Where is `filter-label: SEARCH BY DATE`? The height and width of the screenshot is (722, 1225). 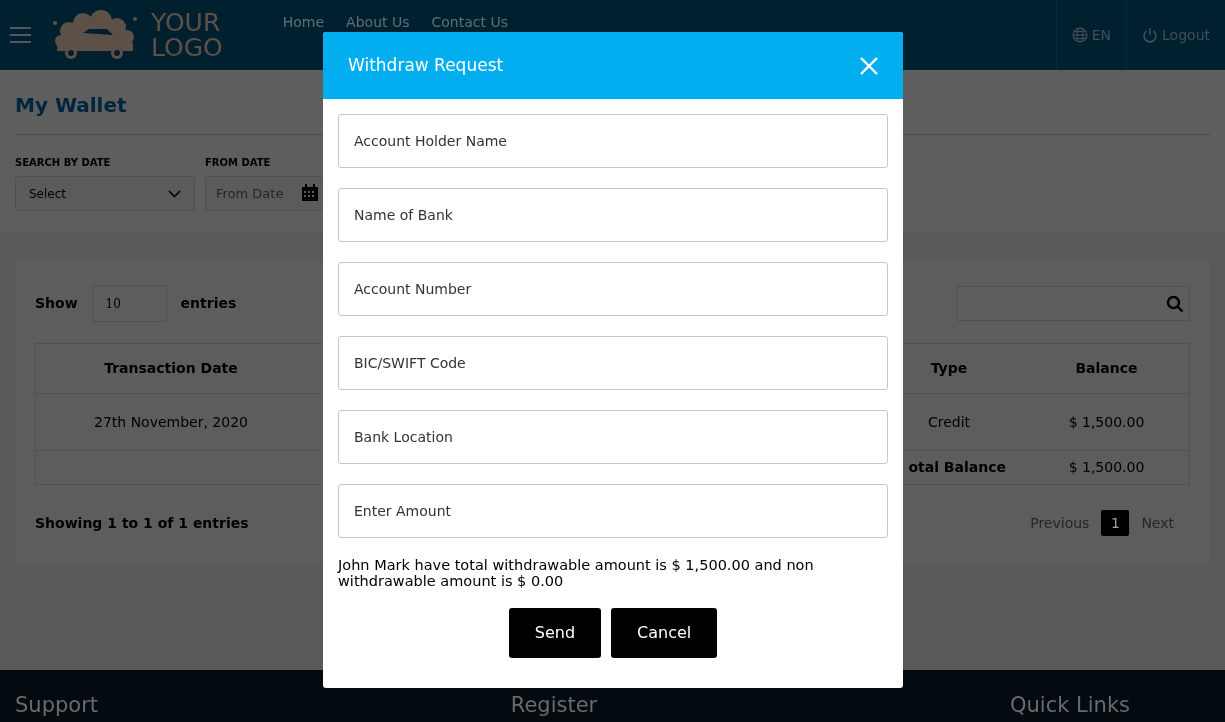 filter-label: SEARCH BY DATE is located at coordinates (63, 163).